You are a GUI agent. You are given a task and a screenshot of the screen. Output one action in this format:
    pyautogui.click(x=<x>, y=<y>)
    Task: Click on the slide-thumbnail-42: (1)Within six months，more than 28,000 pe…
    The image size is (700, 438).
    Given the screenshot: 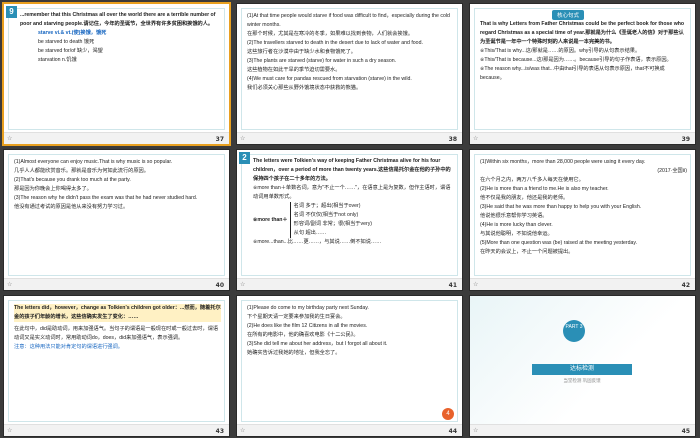 What is the action you would take?
    pyautogui.click(x=582, y=220)
    